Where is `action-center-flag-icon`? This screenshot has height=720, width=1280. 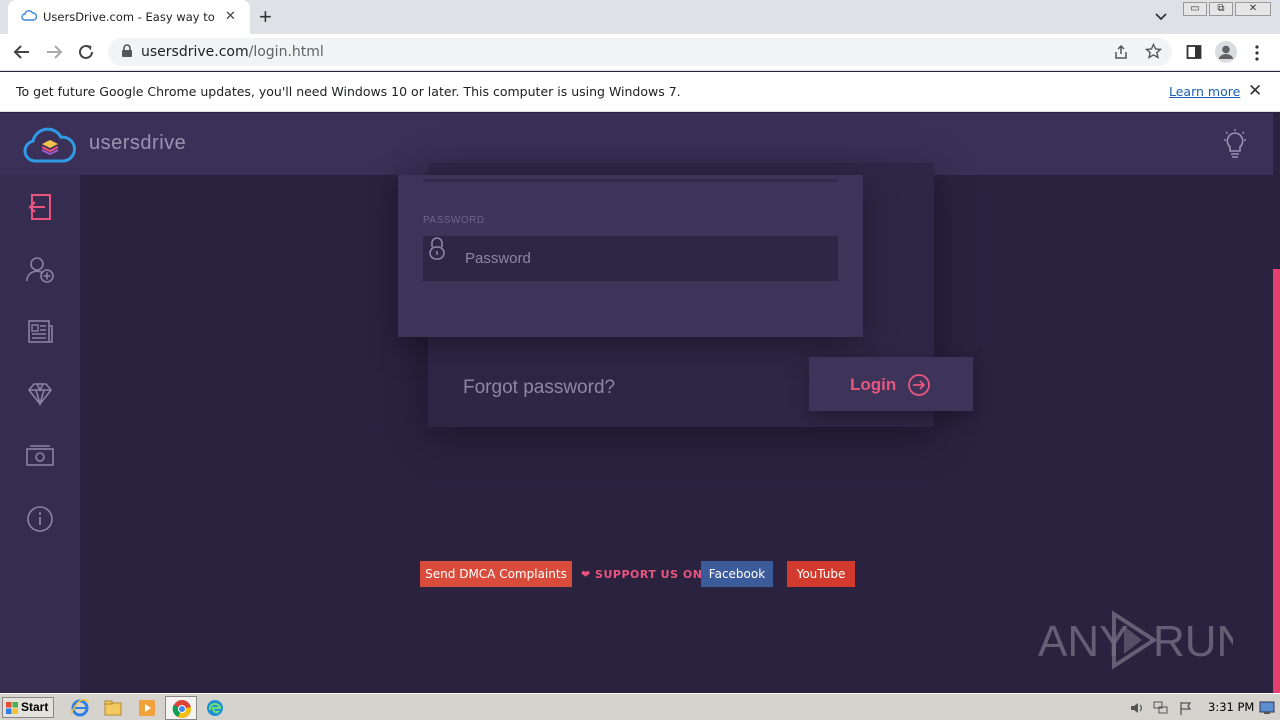 action-center-flag-icon is located at coordinates (1186, 708).